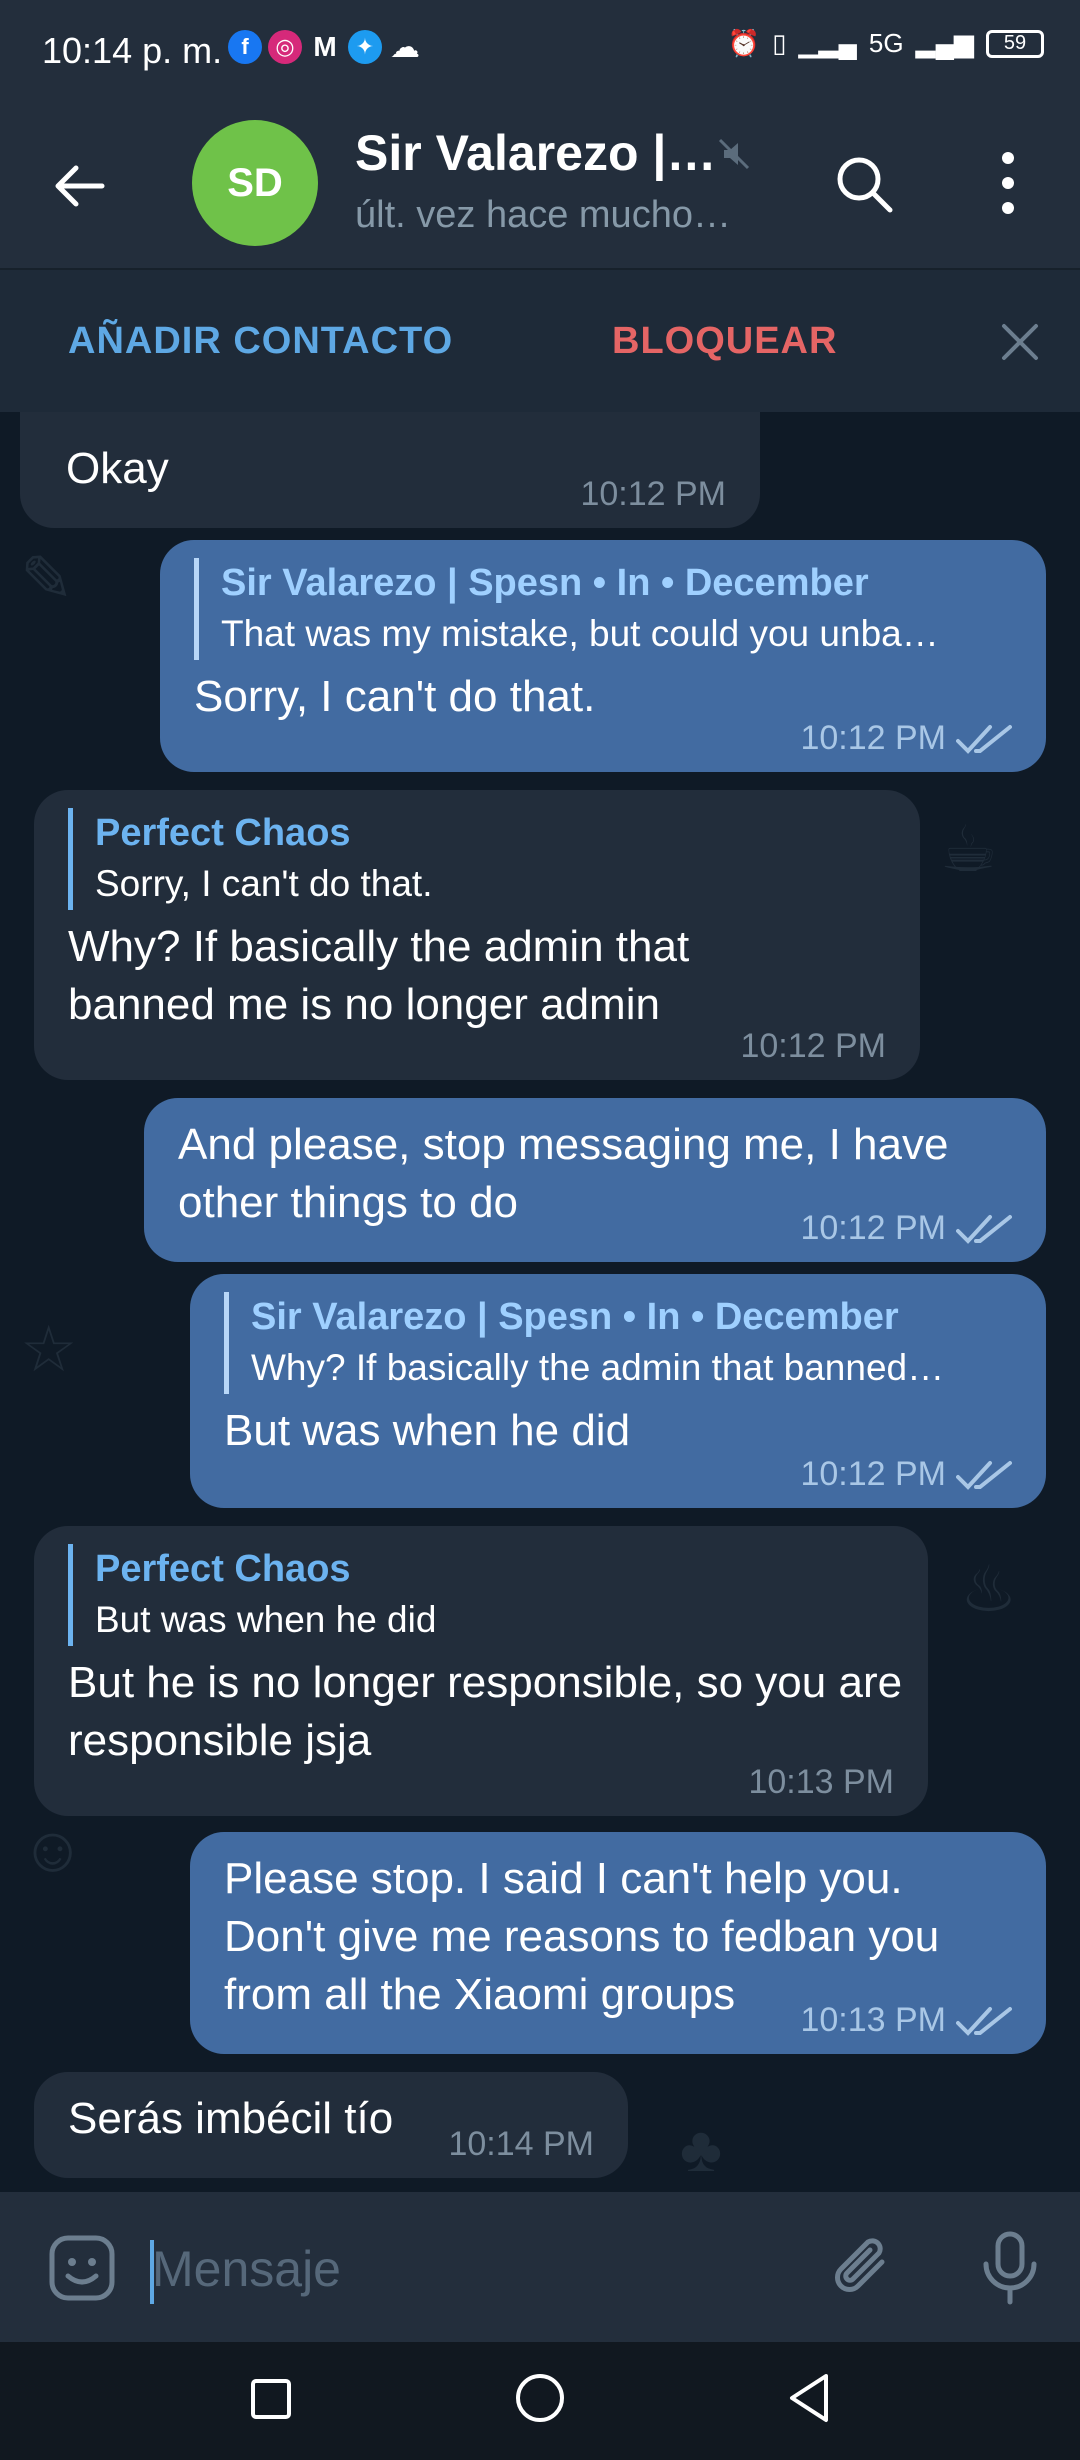 Image resolution: width=1080 pixels, height=2460 pixels. I want to click on twitter-icon: ✦, so click(365, 47).